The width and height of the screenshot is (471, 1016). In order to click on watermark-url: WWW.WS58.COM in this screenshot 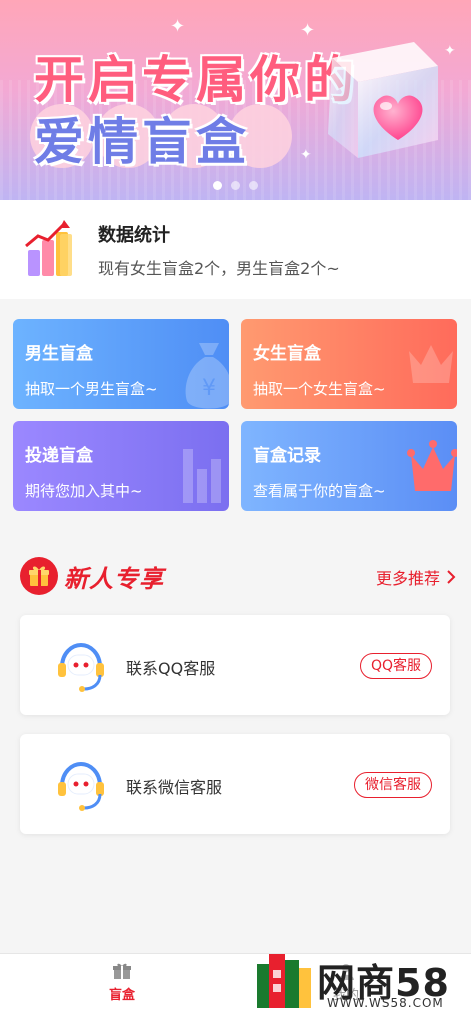, I will do `click(385, 1003)`.